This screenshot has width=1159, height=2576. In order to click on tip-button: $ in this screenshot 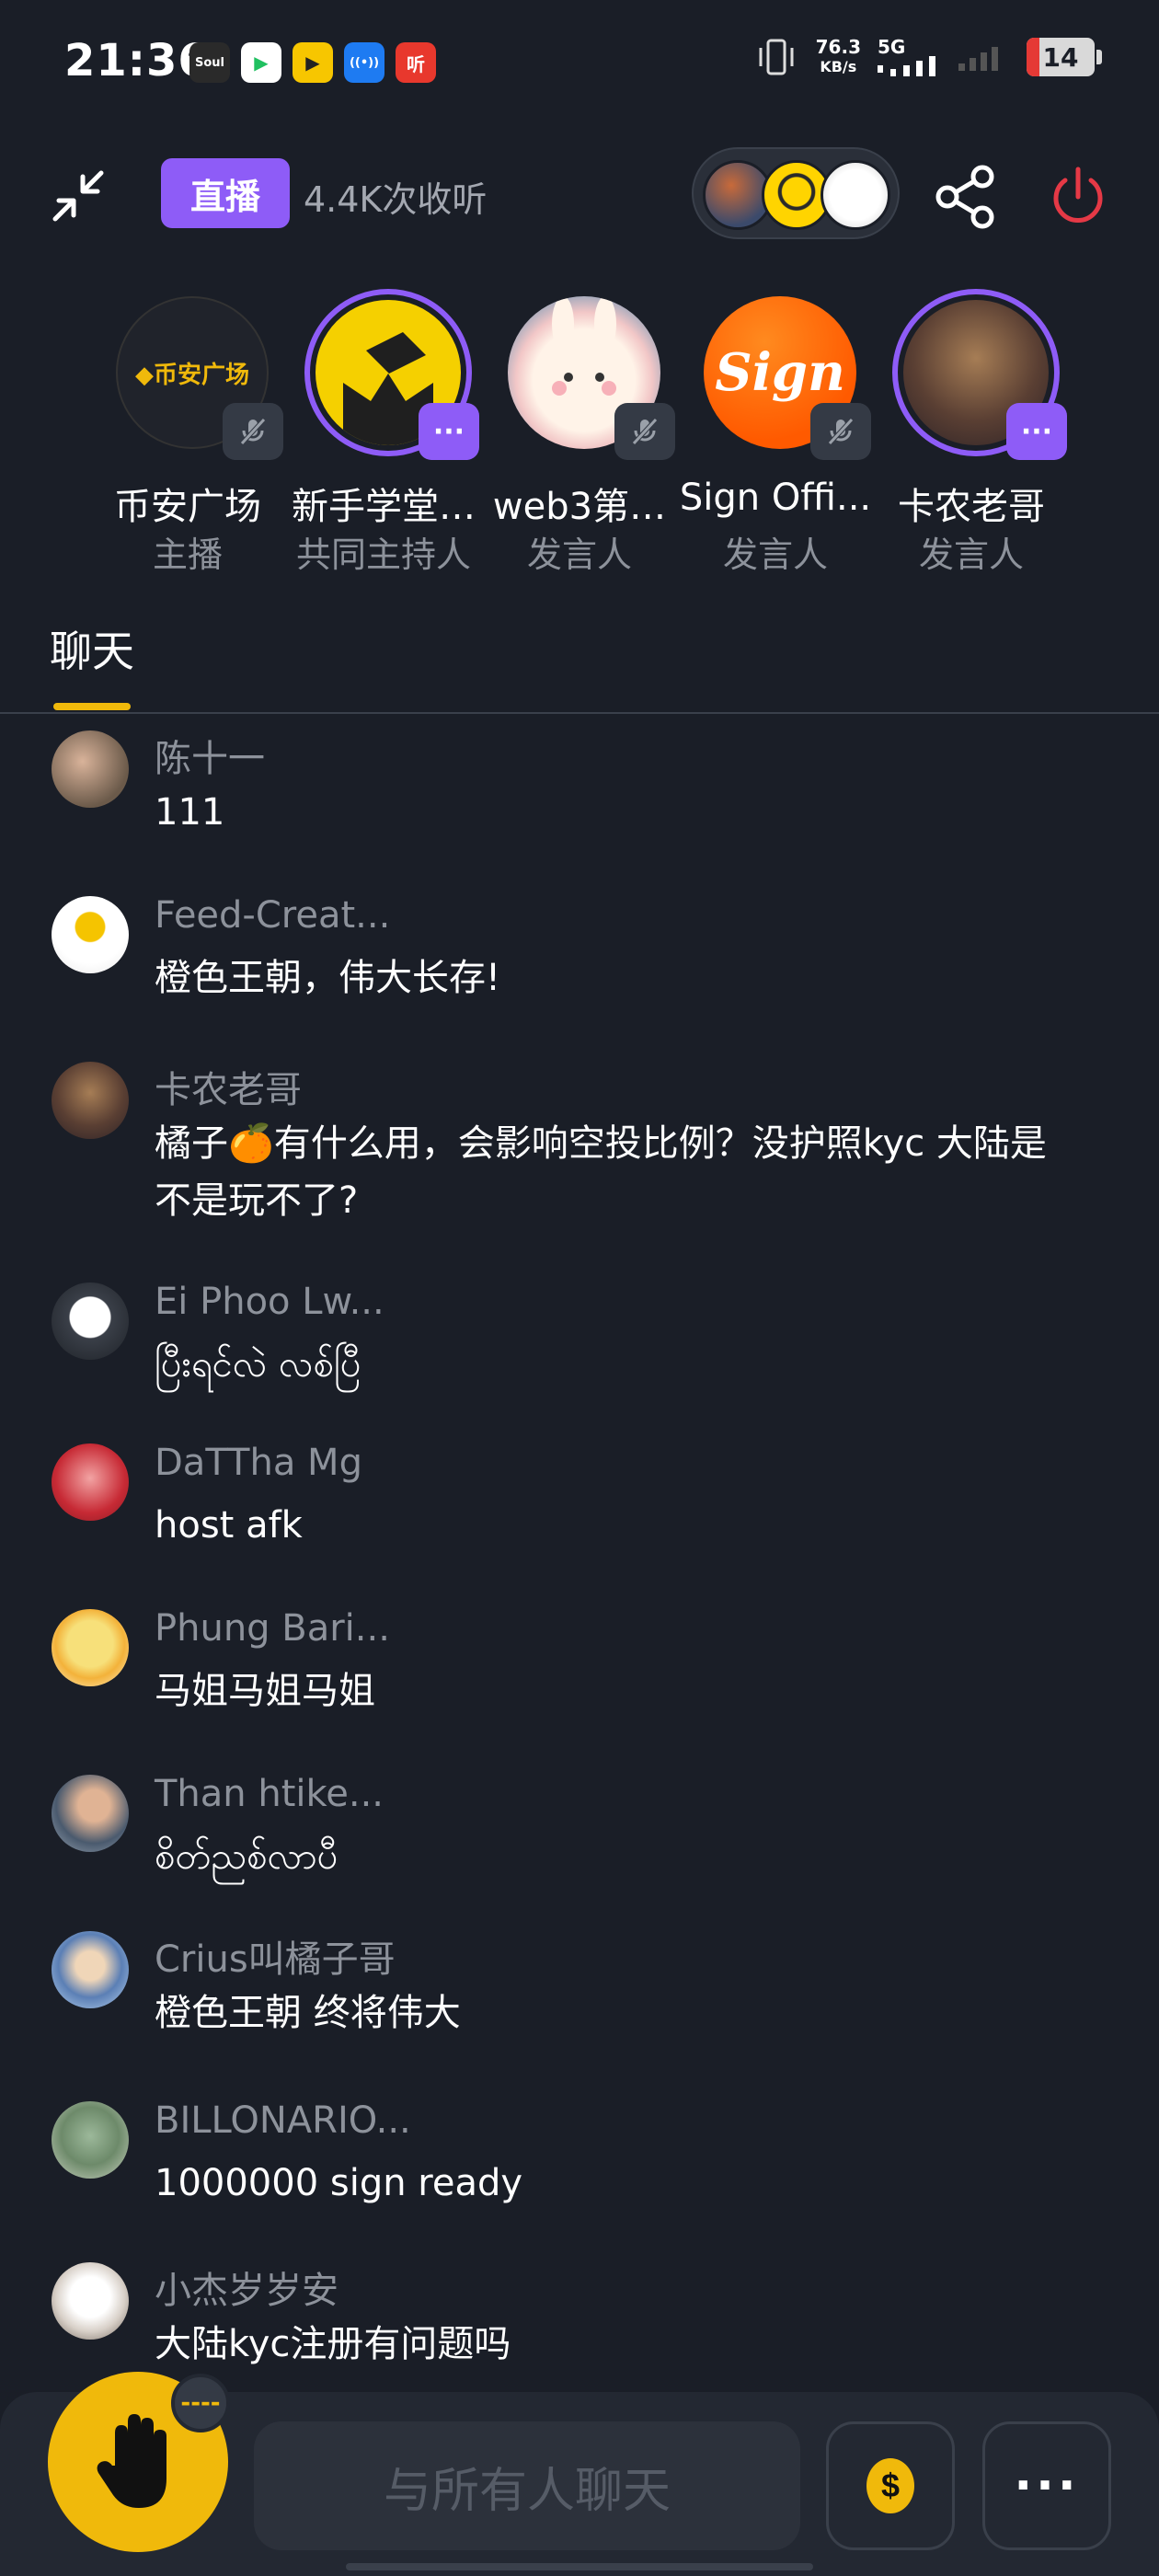, I will do `click(890, 2485)`.